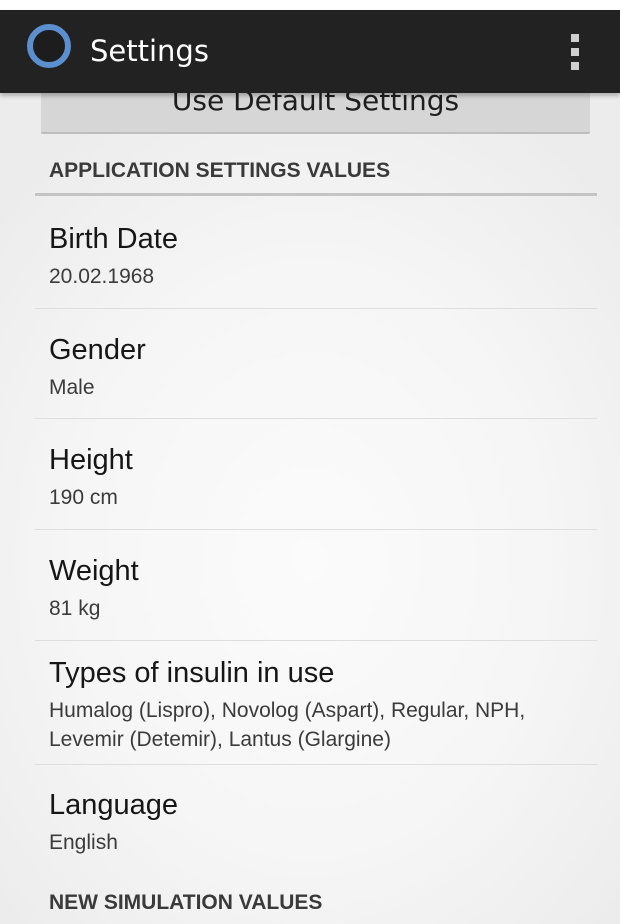 The height and width of the screenshot is (924, 620). I want to click on pref-summary: 20.02.1968, so click(102, 276).